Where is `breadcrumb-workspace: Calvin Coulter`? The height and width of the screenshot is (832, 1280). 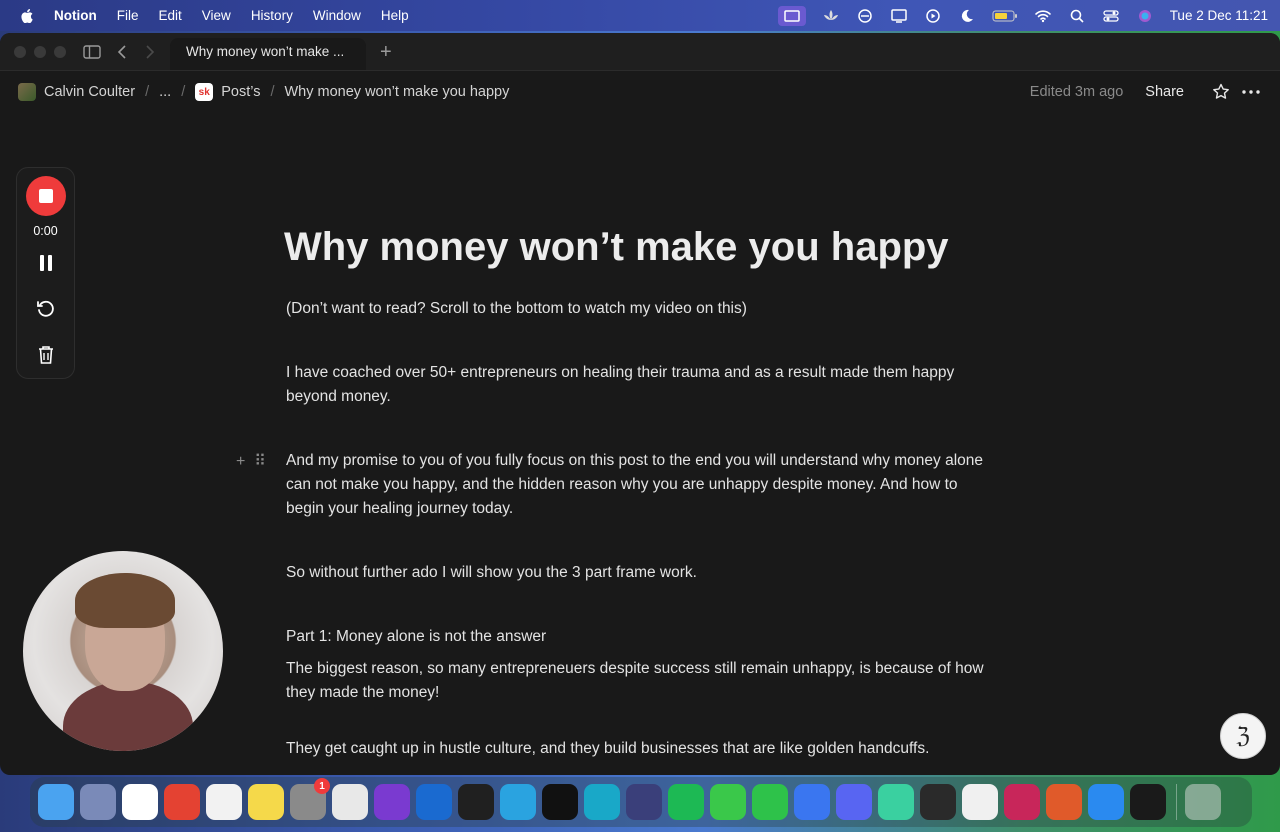 breadcrumb-workspace: Calvin Coulter is located at coordinates (89, 92).